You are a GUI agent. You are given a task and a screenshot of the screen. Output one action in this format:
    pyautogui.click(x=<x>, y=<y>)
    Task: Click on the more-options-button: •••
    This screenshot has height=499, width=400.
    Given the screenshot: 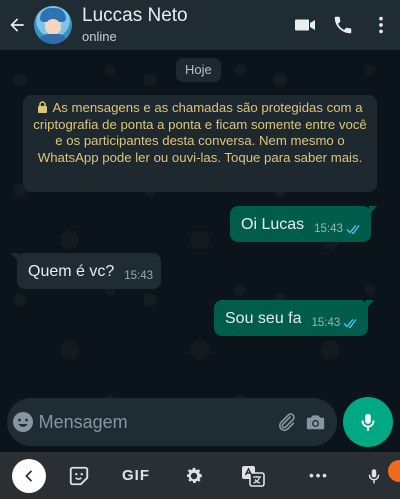 What is the action you would take?
    pyautogui.click(x=319, y=475)
    